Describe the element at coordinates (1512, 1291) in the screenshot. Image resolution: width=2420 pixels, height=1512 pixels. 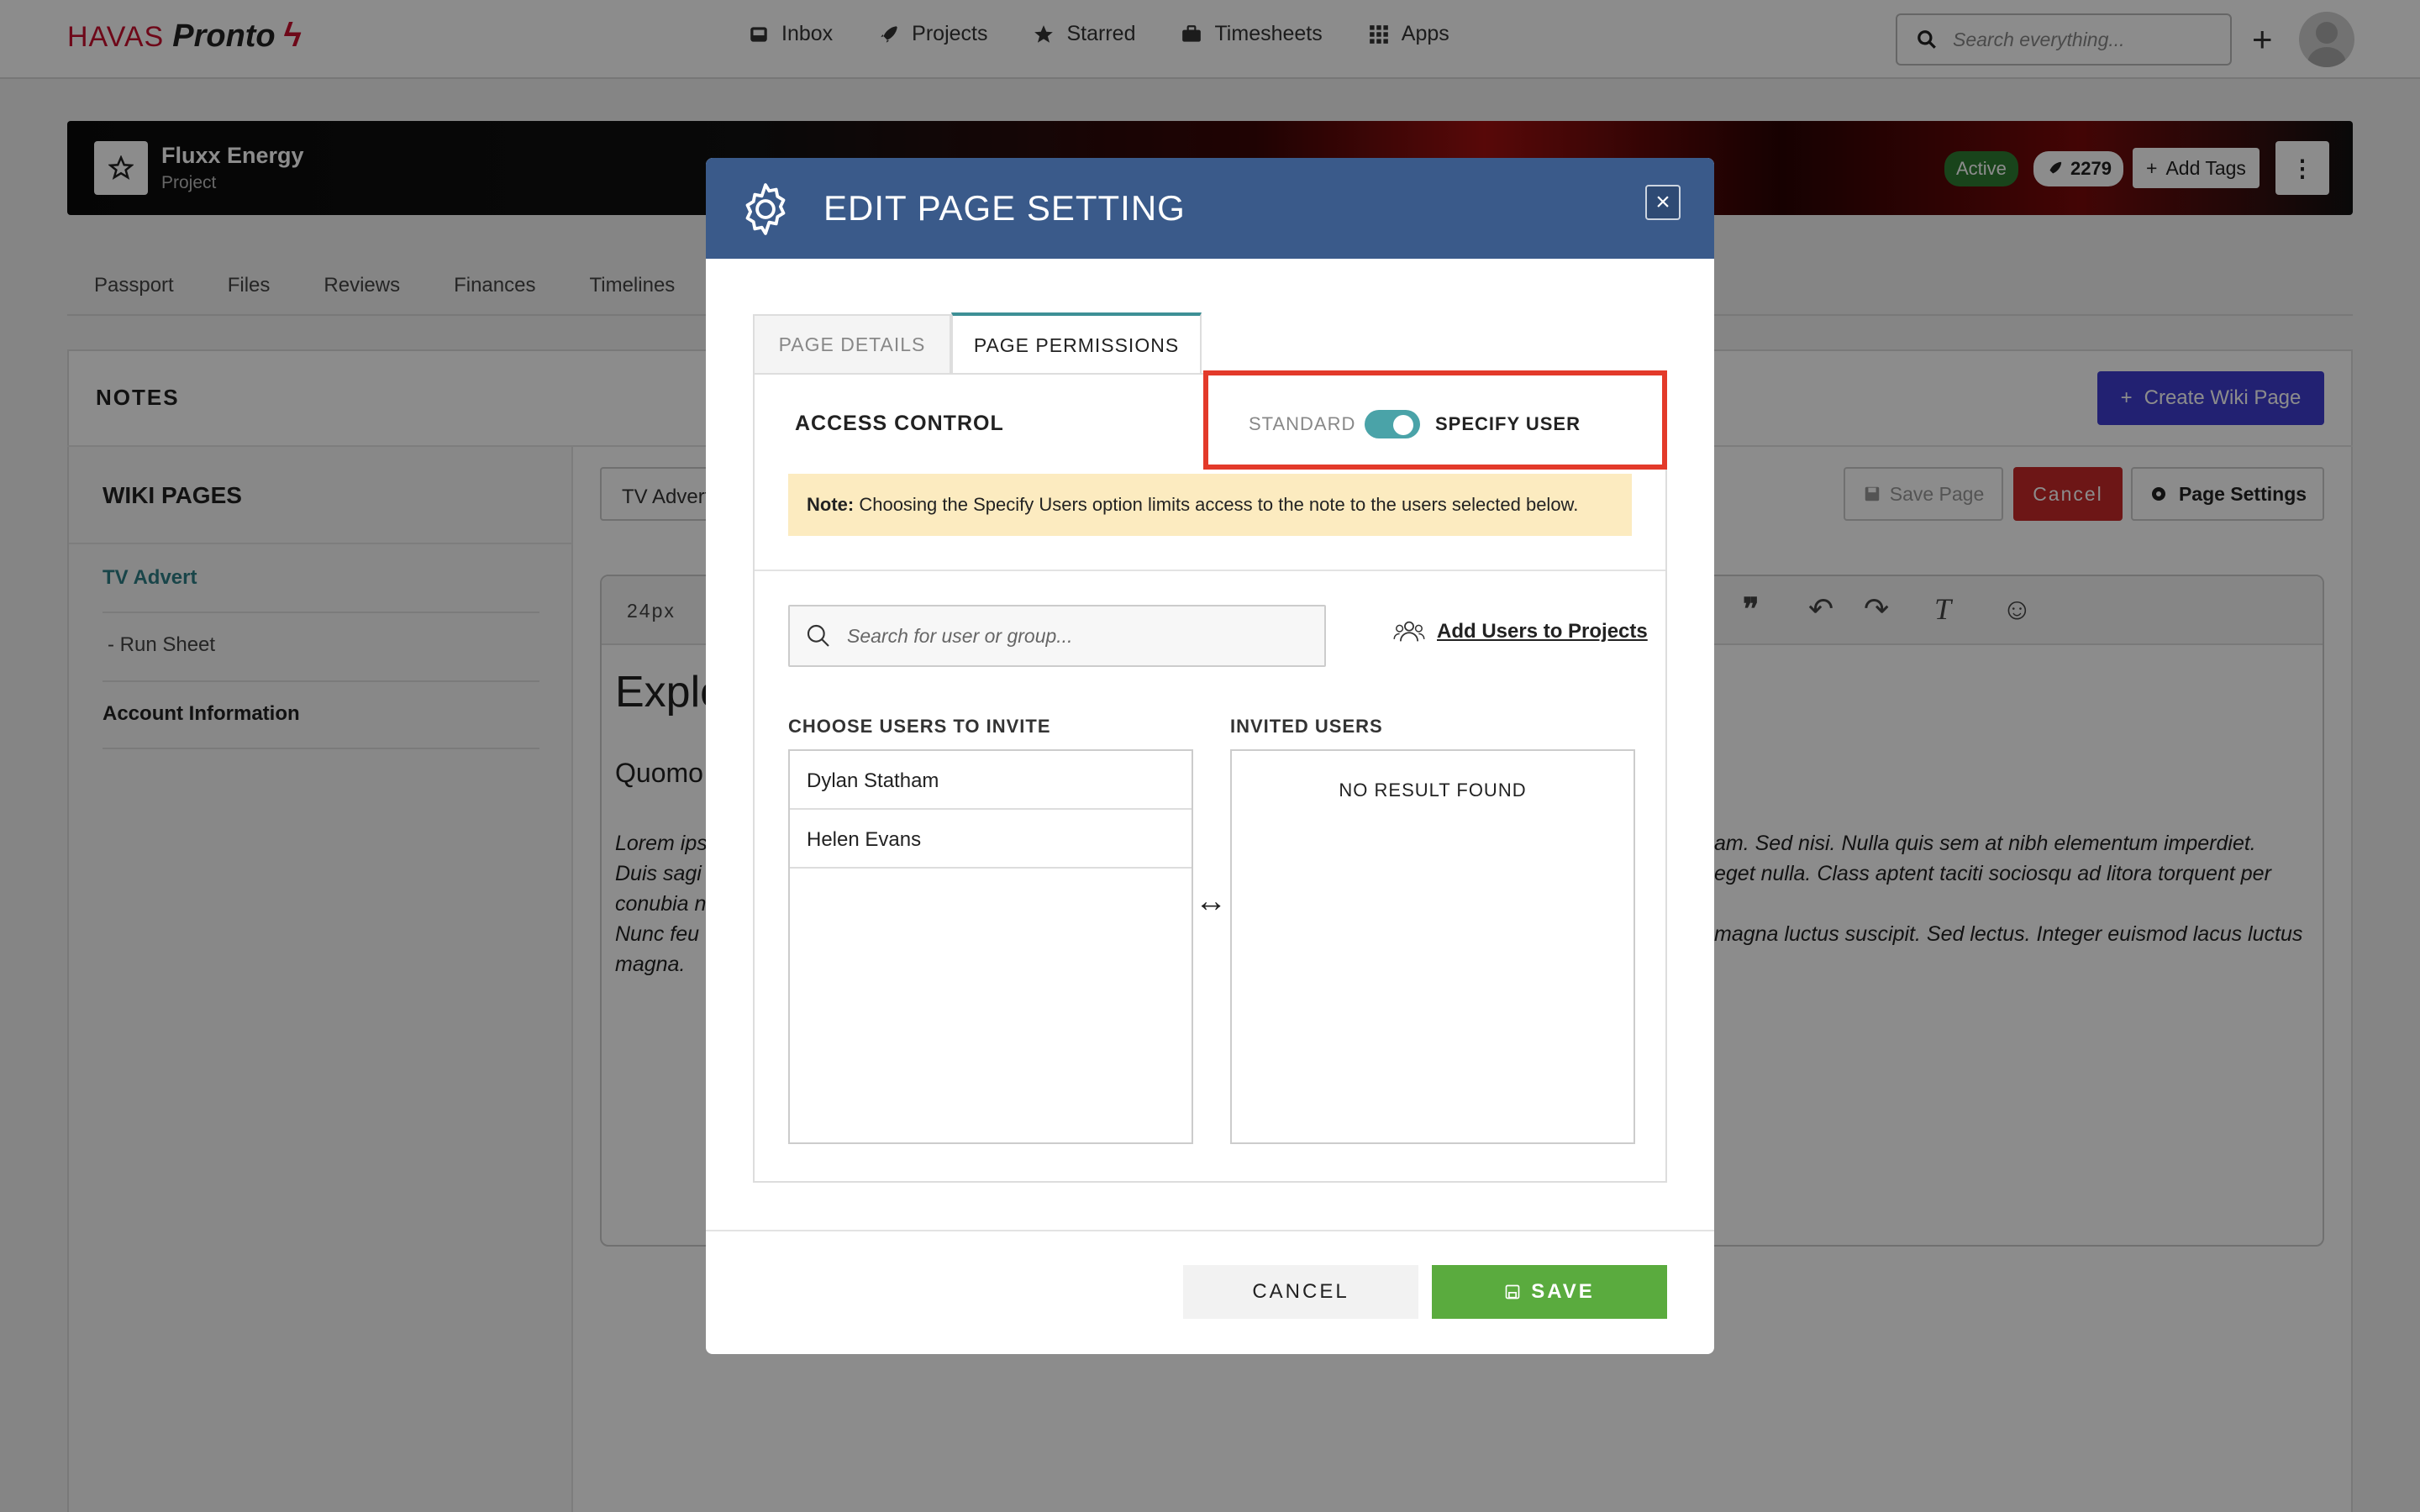
I see `save-icon` at that location.